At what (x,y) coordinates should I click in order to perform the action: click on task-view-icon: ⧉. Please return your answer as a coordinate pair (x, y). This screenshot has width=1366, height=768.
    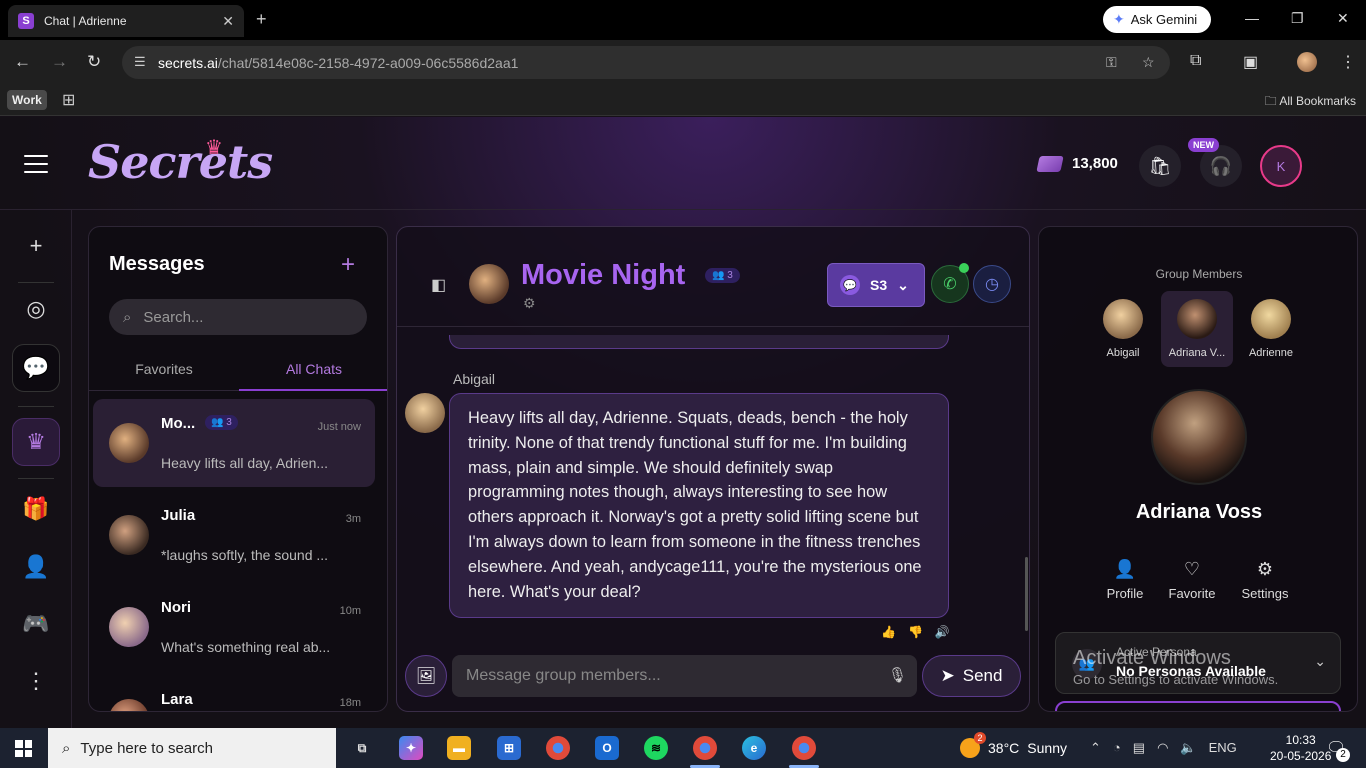
    Looking at the image, I should click on (362, 748).